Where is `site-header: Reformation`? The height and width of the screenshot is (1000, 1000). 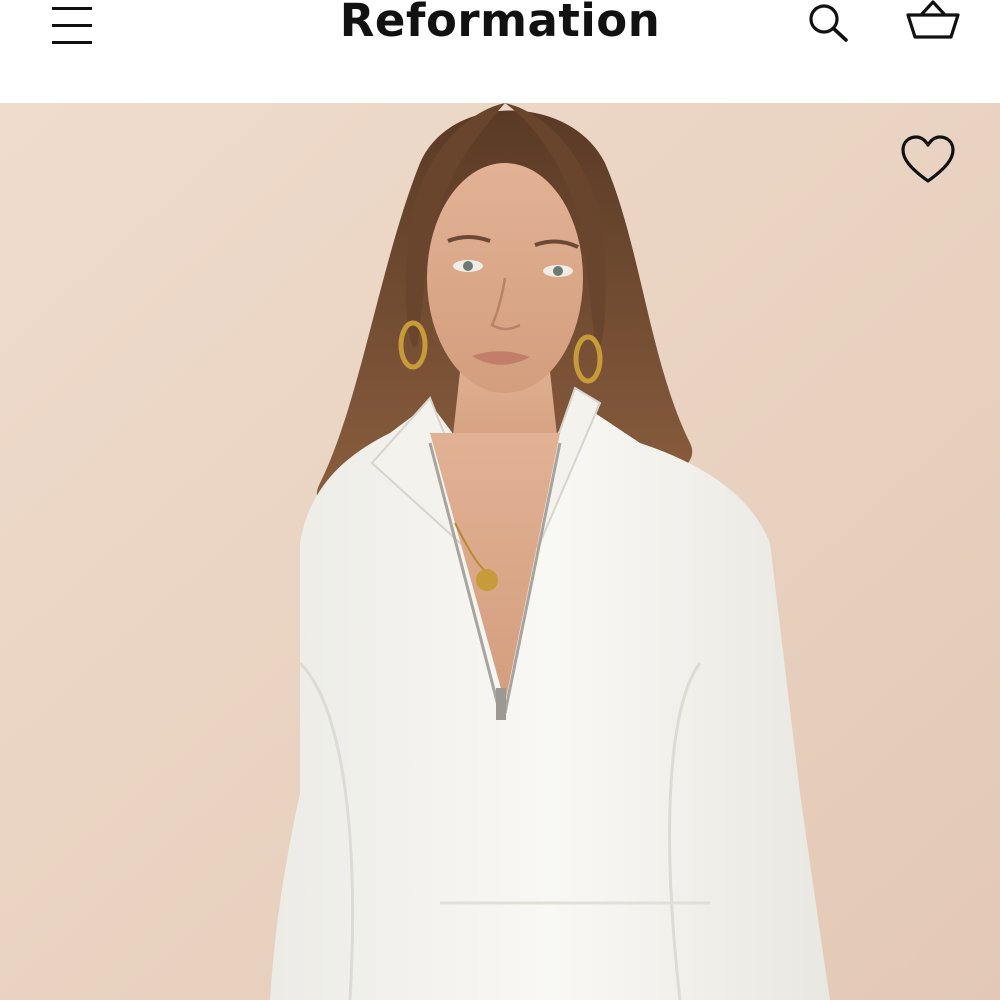 site-header: Reformation is located at coordinates (500, 51).